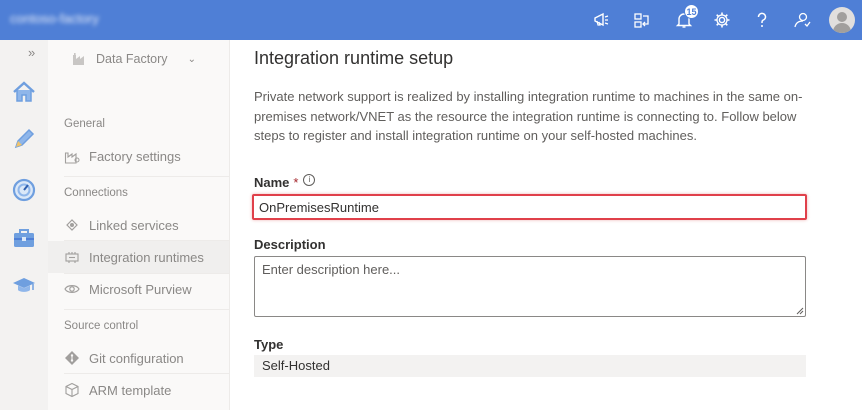 The image size is (862, 410). I want to click on resize-grip-icon, so click(800, 311).